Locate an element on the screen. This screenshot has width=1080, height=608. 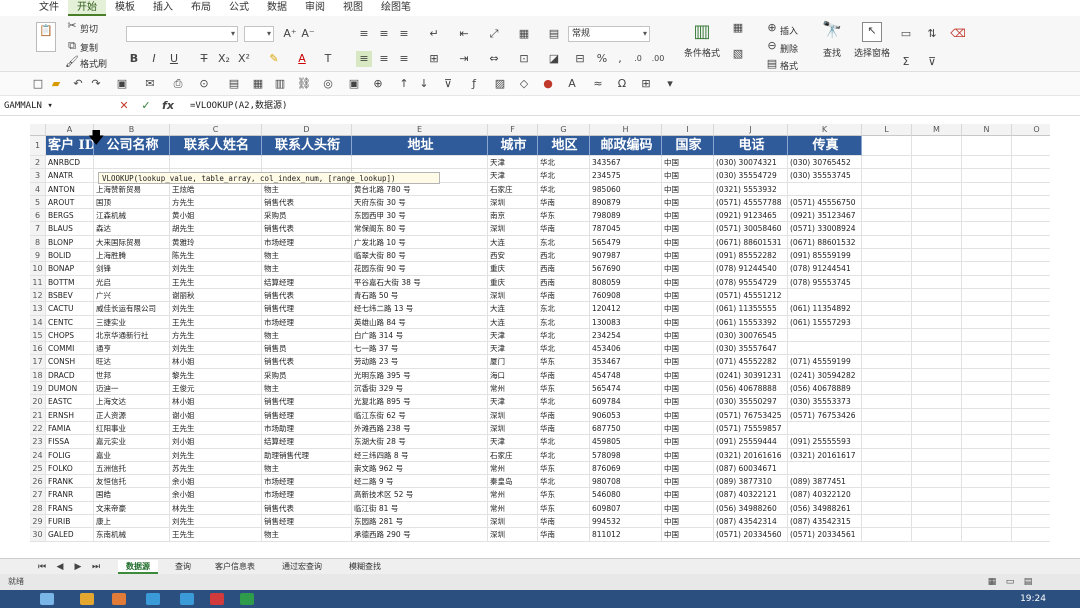
cell: 东湖大街 28 号 is located at coordinates (420, 442).